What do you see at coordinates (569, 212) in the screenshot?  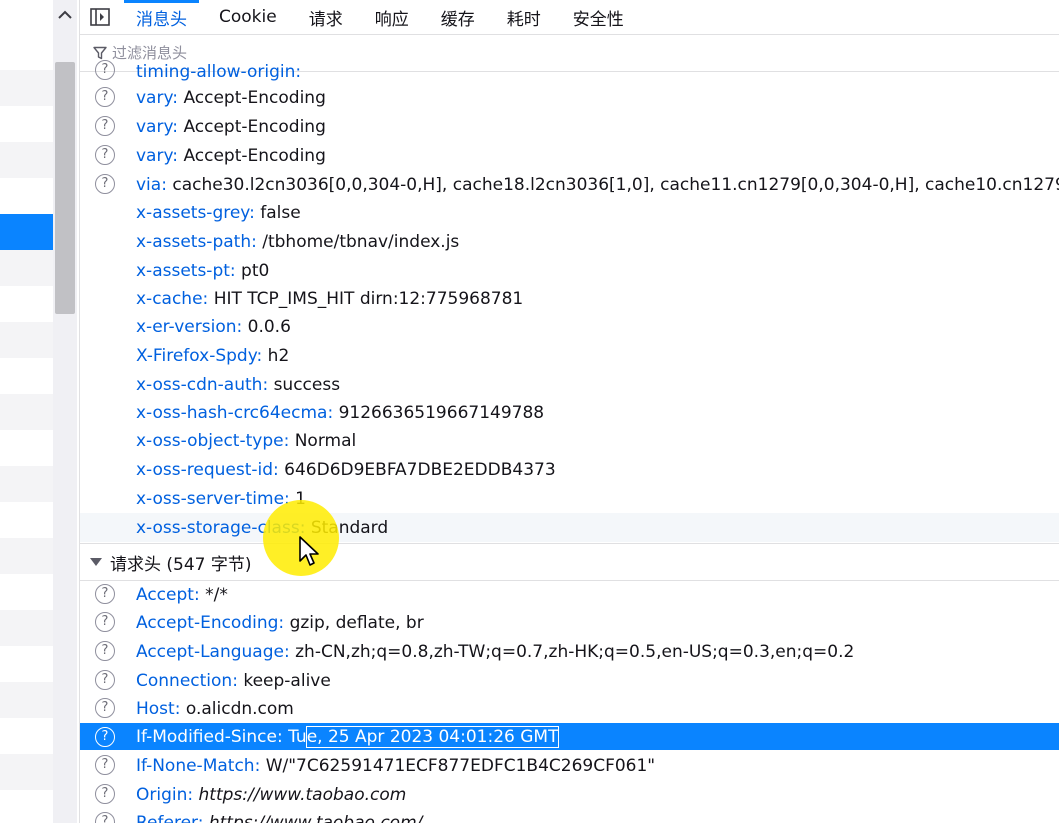 I see `header-row: x-assets-grey: false` at bounding box center [569, 212].